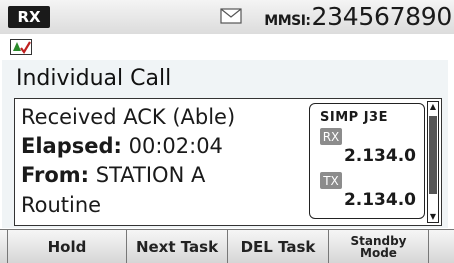  Describe the element at coordinates (331, 136) in the screenshot. I see `rx-tag: RX` at that location.